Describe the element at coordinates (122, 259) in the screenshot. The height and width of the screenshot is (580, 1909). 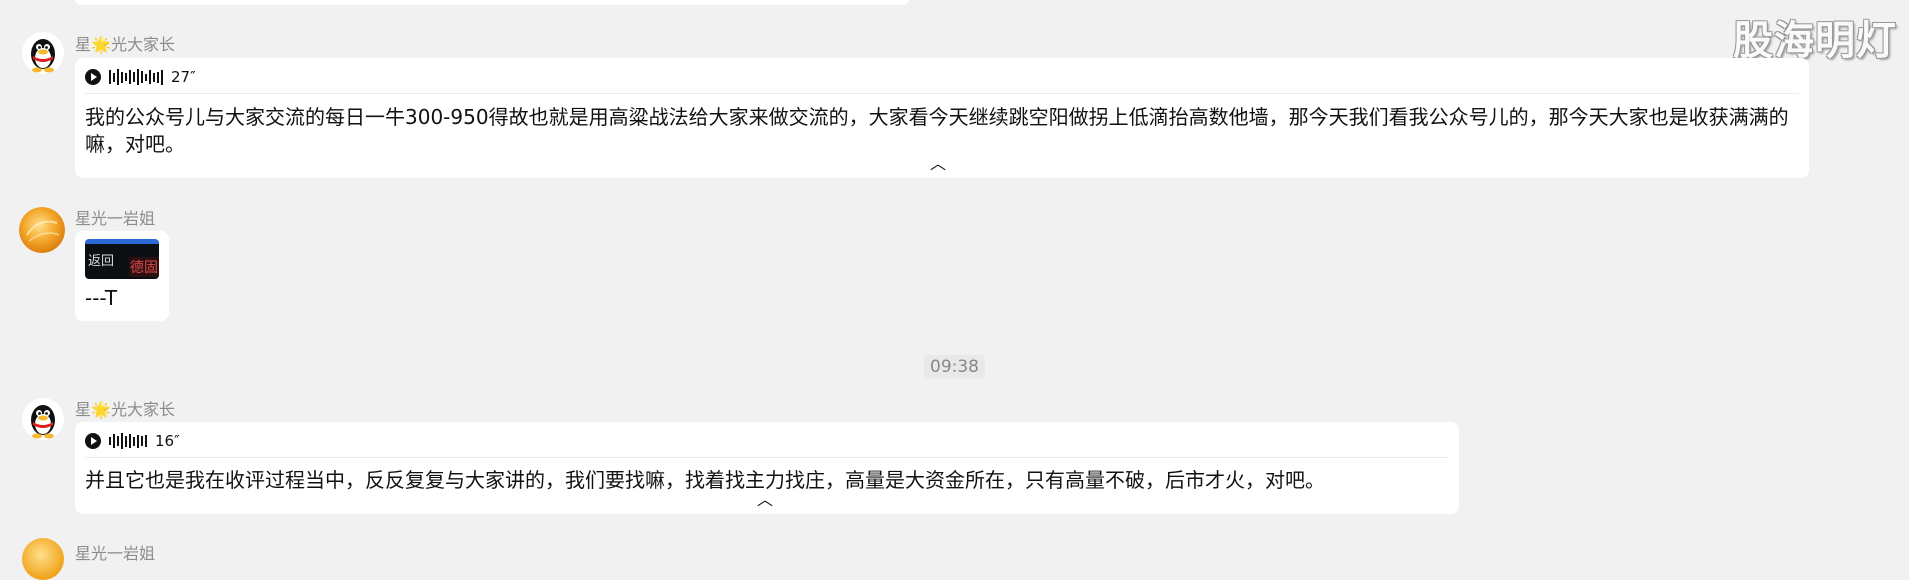
I see `image-thumbnail: 返回 德固` at that location.